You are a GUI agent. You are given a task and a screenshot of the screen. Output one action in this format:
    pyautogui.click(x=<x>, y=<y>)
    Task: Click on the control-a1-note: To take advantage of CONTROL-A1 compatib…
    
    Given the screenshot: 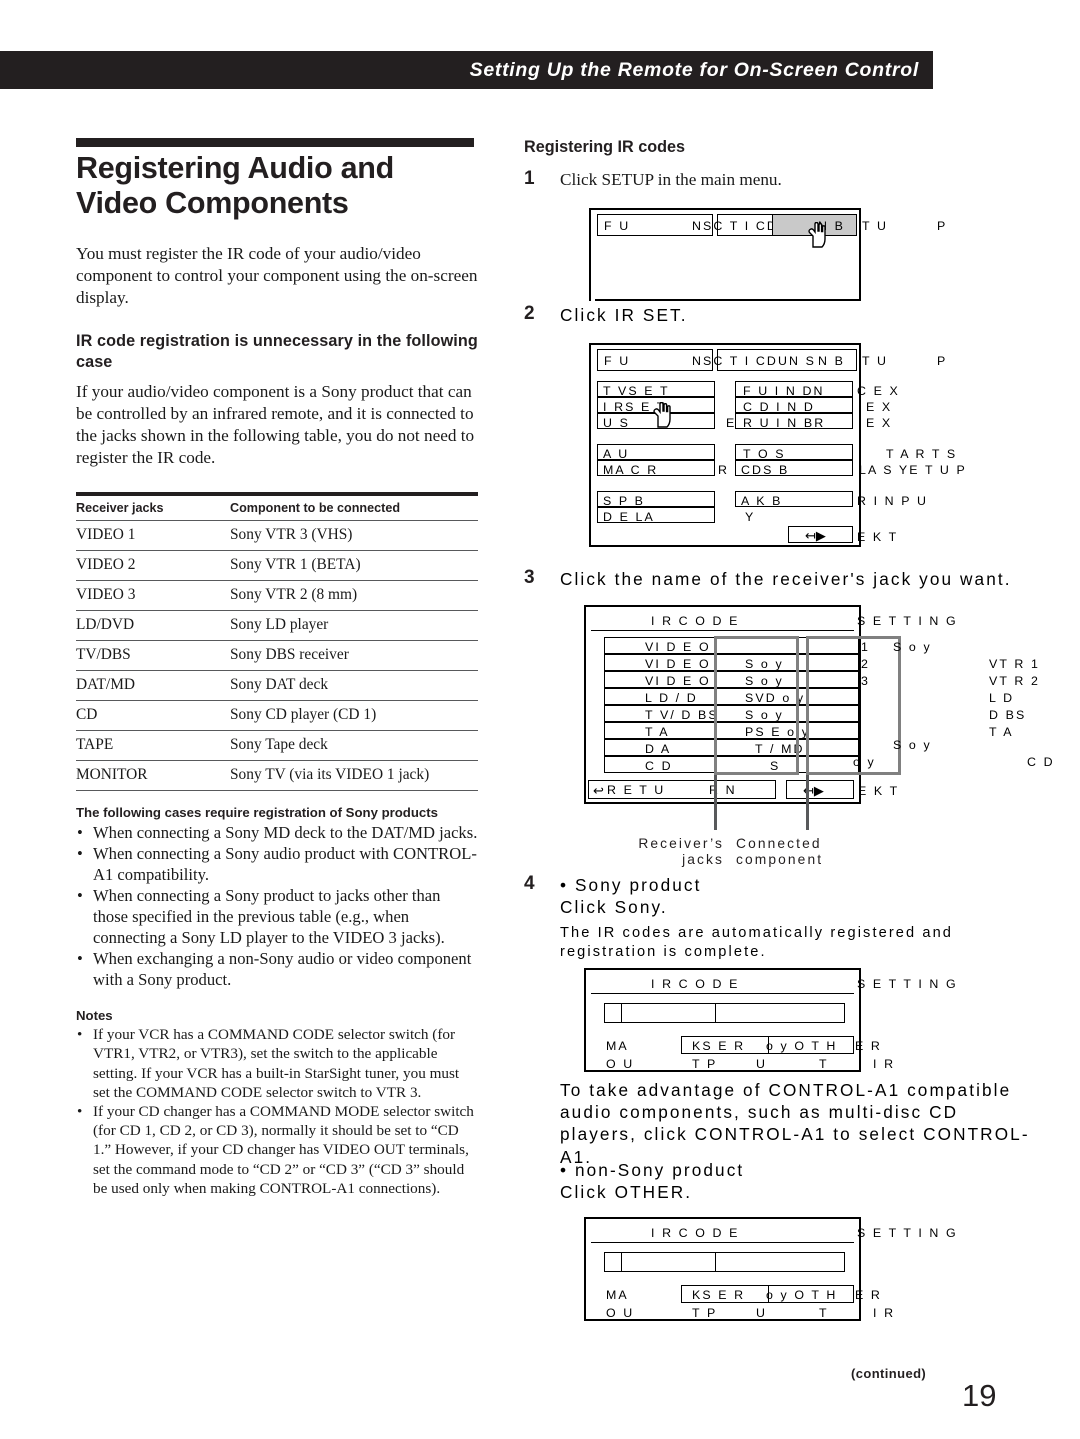 What is the action you would take?
    pyautogui.click(x=795, y=1123)
    